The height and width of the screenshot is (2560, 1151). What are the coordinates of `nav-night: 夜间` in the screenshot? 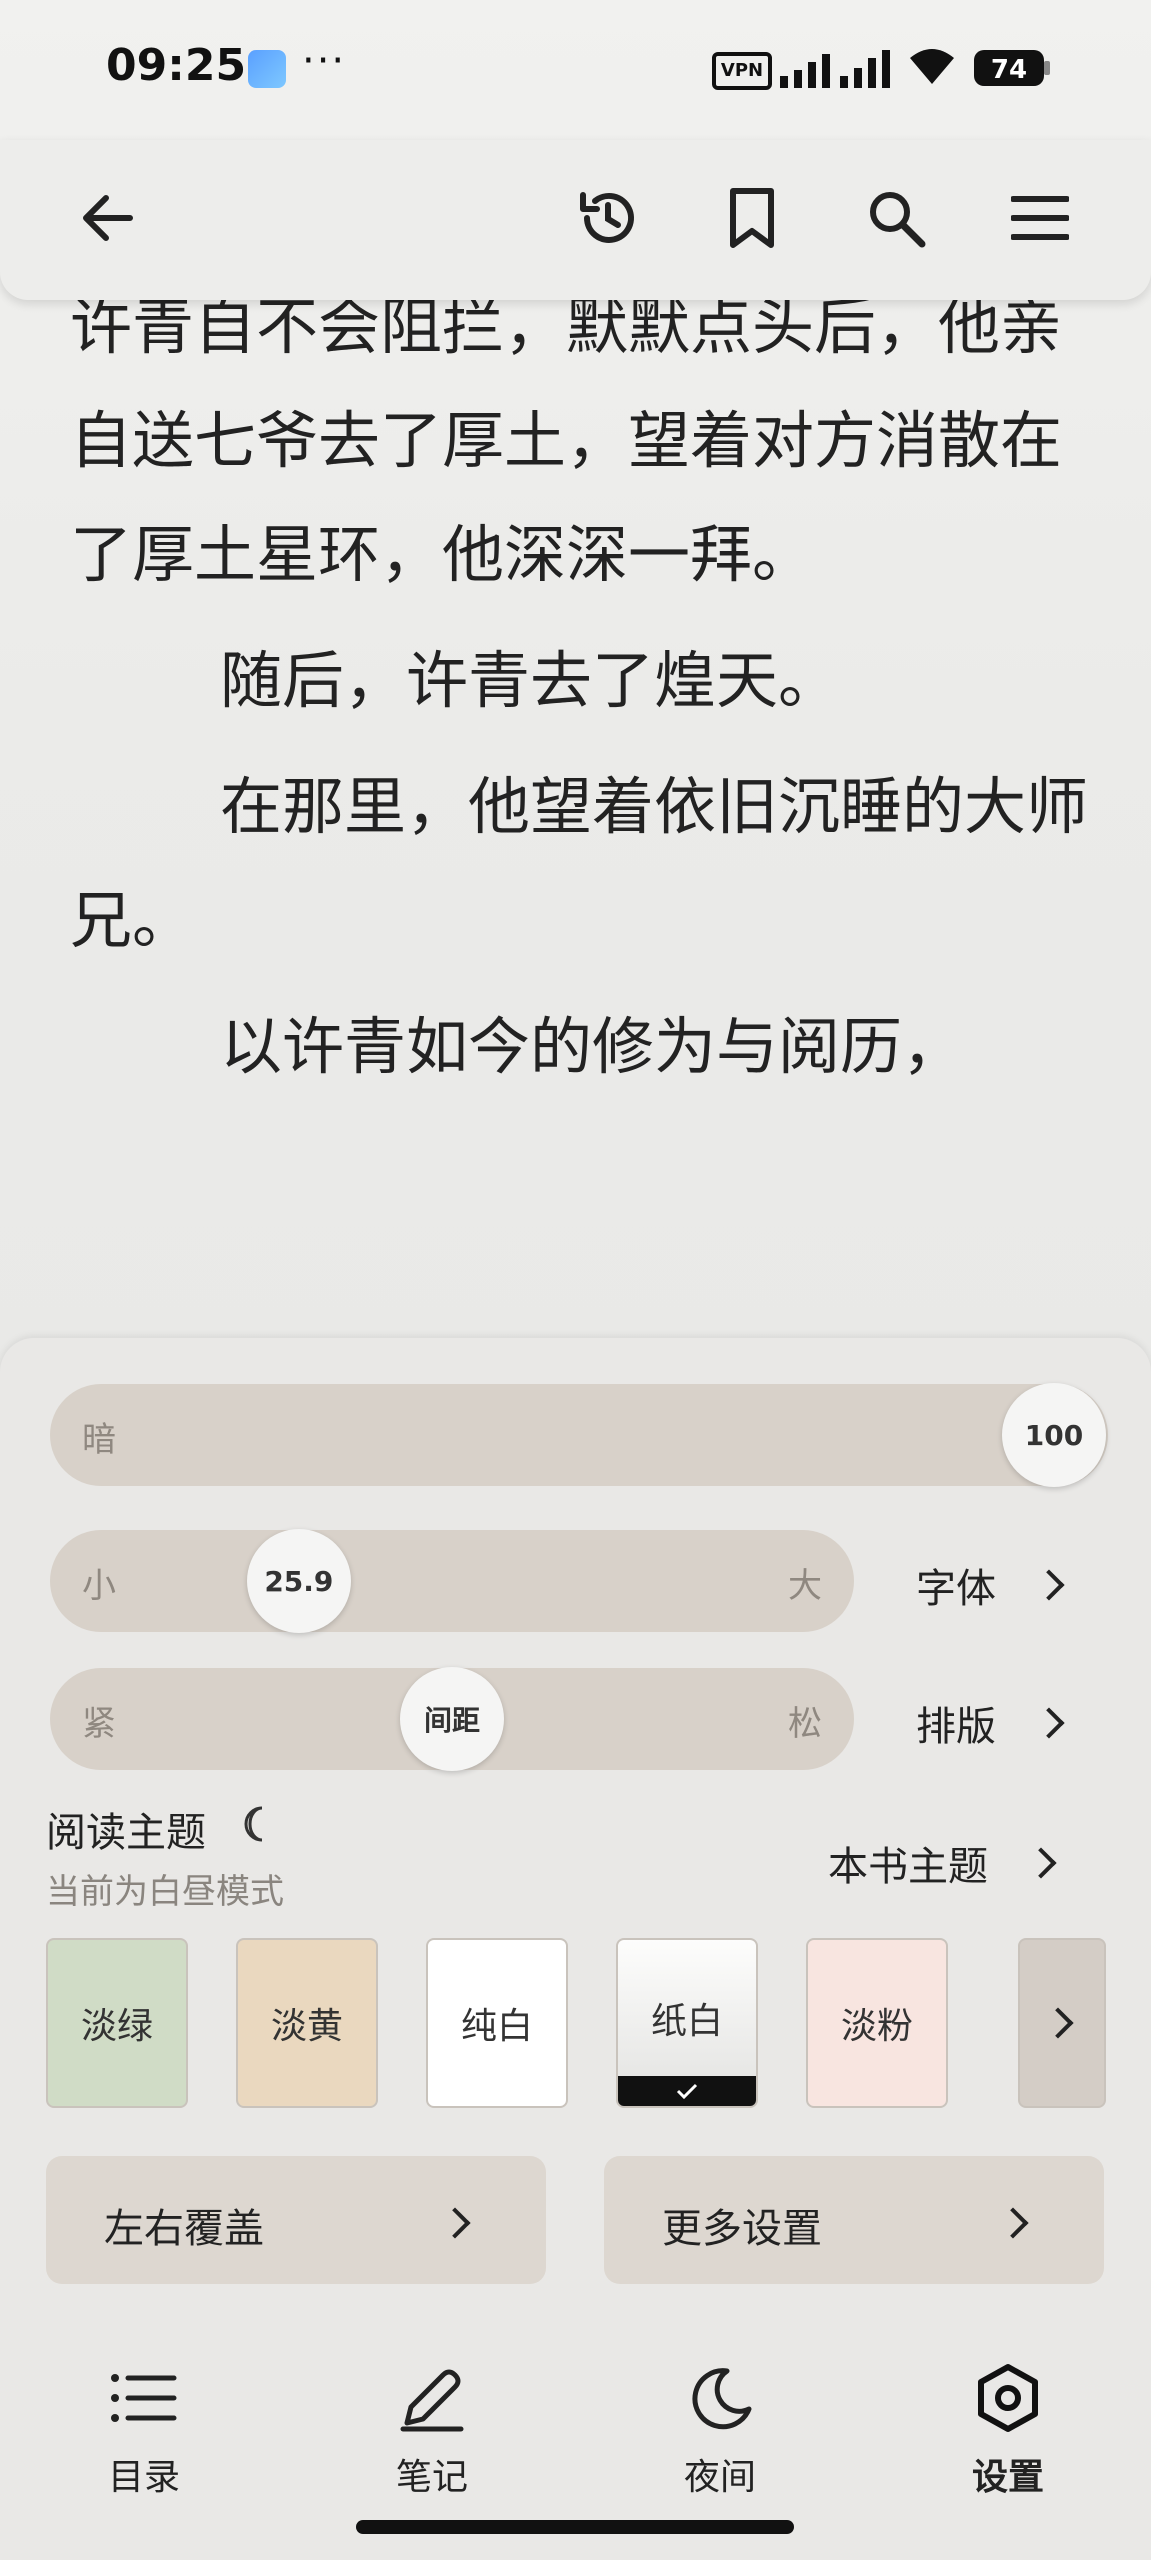 It's located at (720, 2430).